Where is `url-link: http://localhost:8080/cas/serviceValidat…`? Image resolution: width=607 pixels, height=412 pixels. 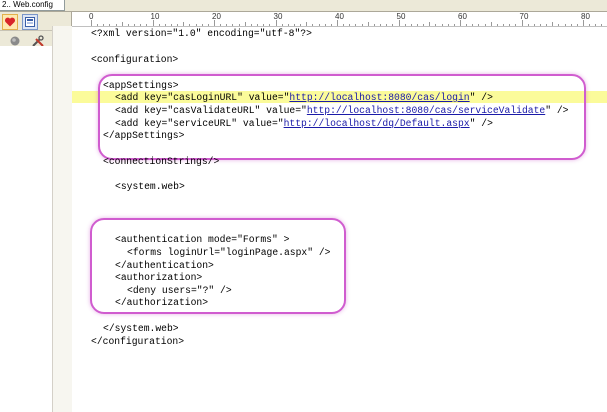
url-link: http://localhost:8080/cas/serviceValidat… is located at coordinates (426, 110).